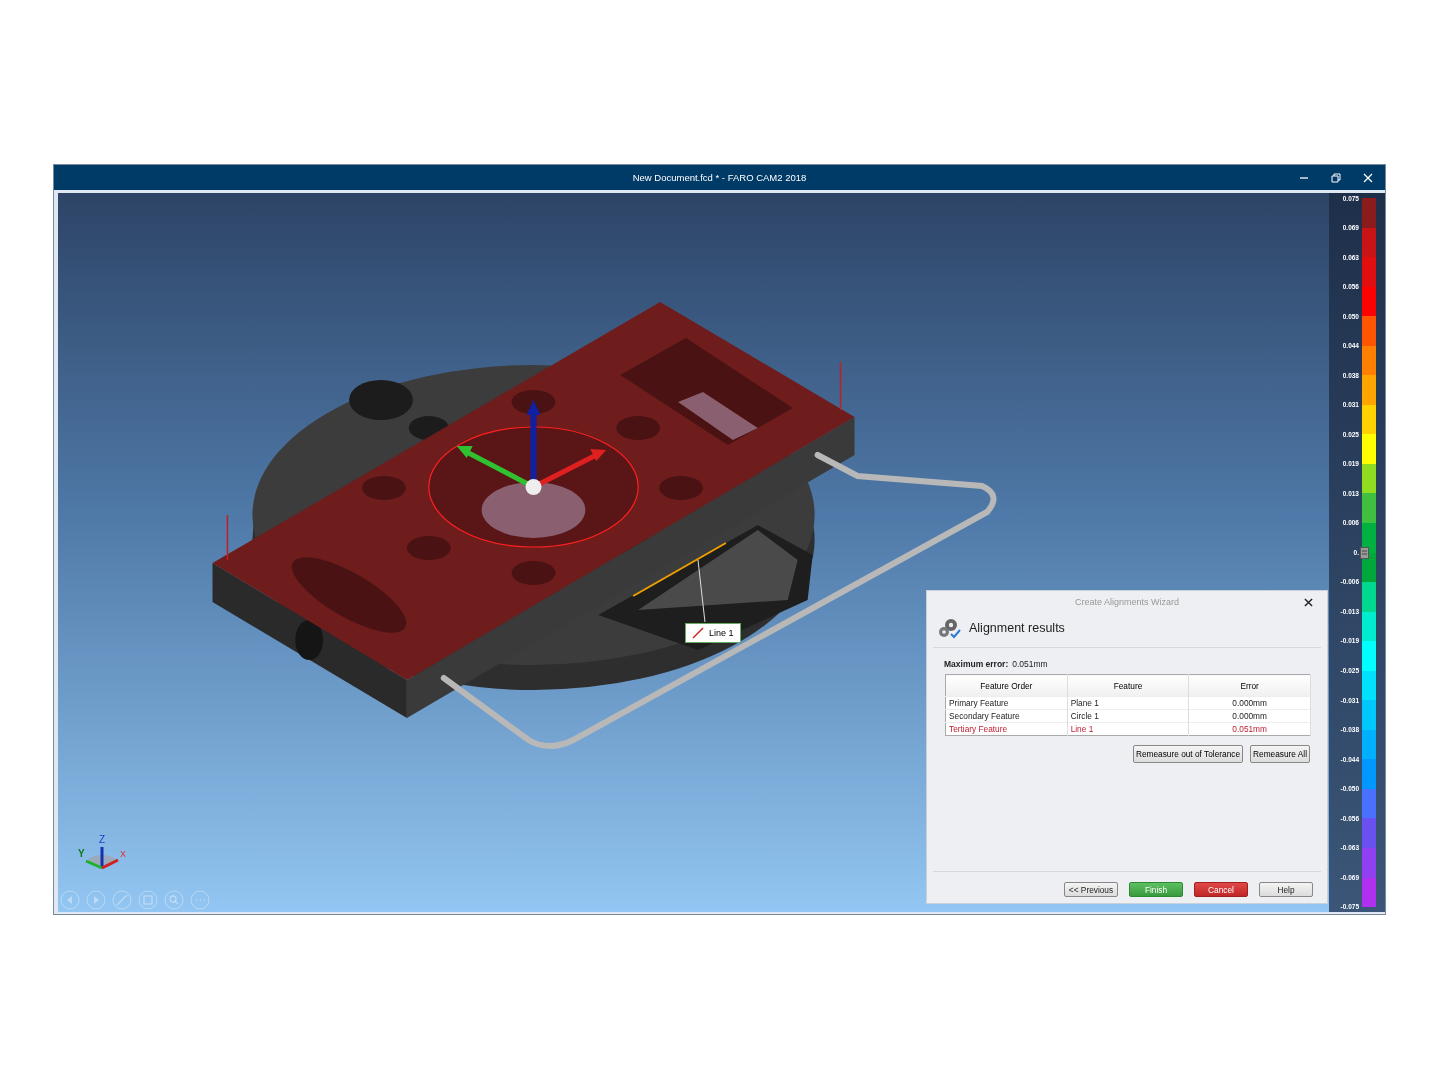 This screenshot has width=1440, height=1080. Describe the element at coordinates (1006, 685) in the screenshot. I see `column-header: Feature Order` at that location.